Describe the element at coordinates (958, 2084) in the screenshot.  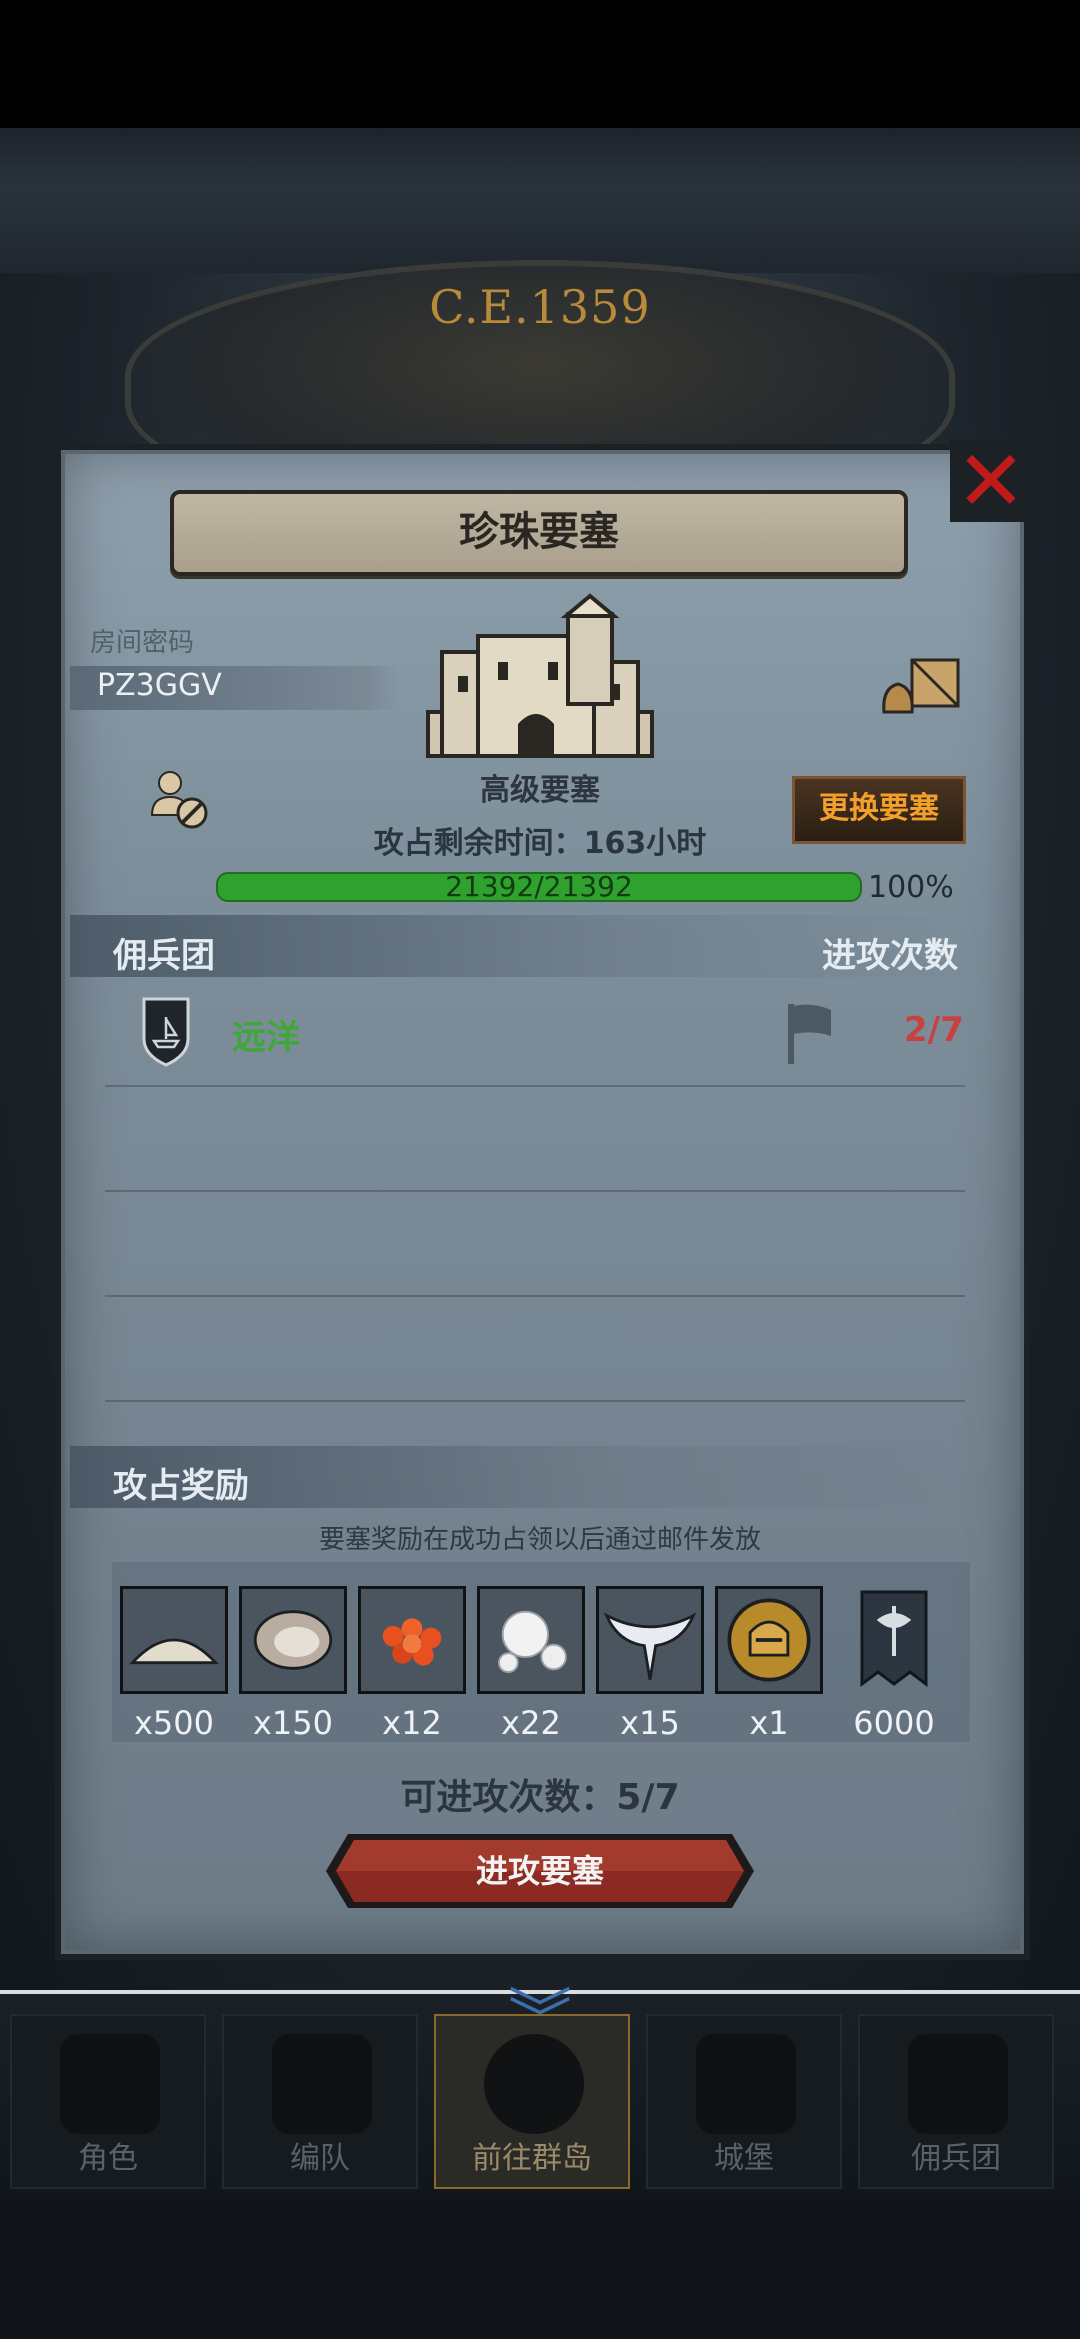
I see `mercenary-icon` at that location.